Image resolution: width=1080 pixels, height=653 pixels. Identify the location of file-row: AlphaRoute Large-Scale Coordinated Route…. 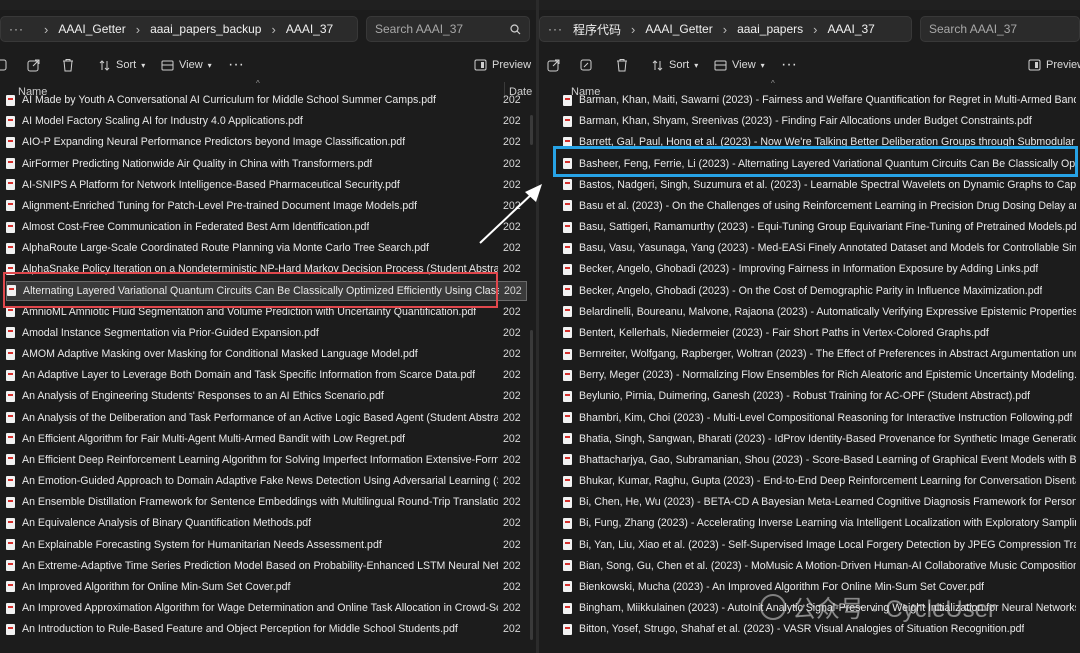
(266, 248).